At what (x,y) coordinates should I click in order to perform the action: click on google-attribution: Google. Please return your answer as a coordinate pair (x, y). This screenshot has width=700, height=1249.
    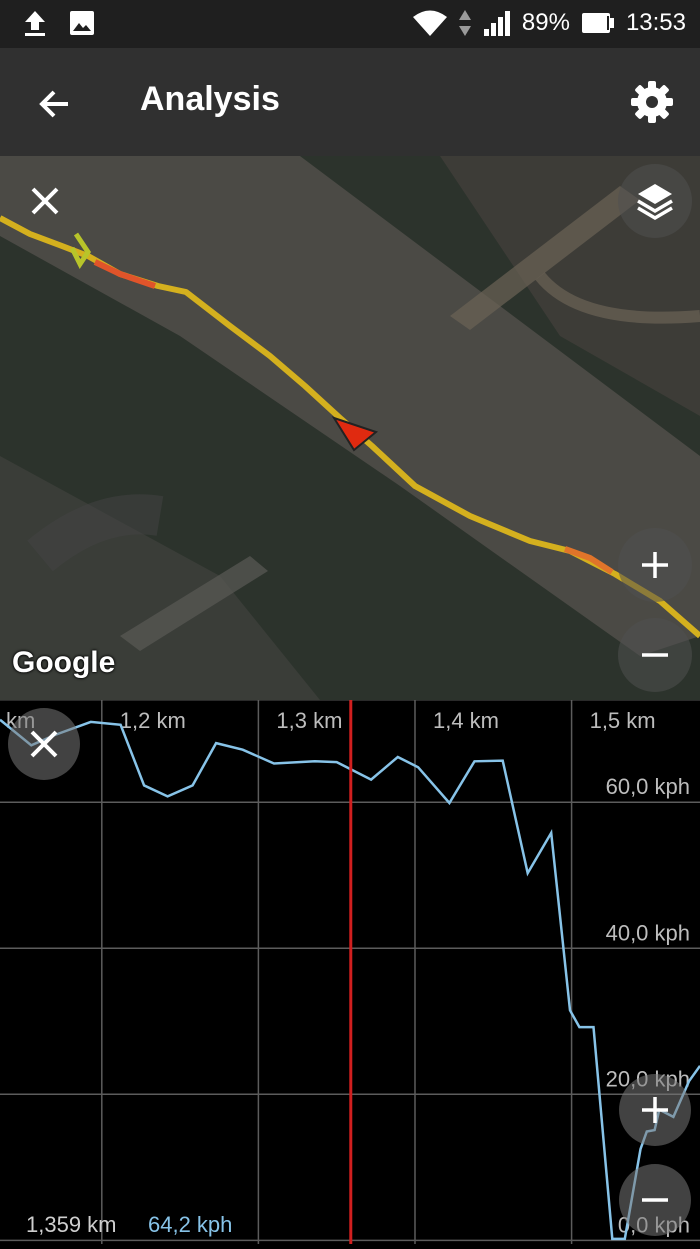
    Looking at the image, I should click on (64, 662).